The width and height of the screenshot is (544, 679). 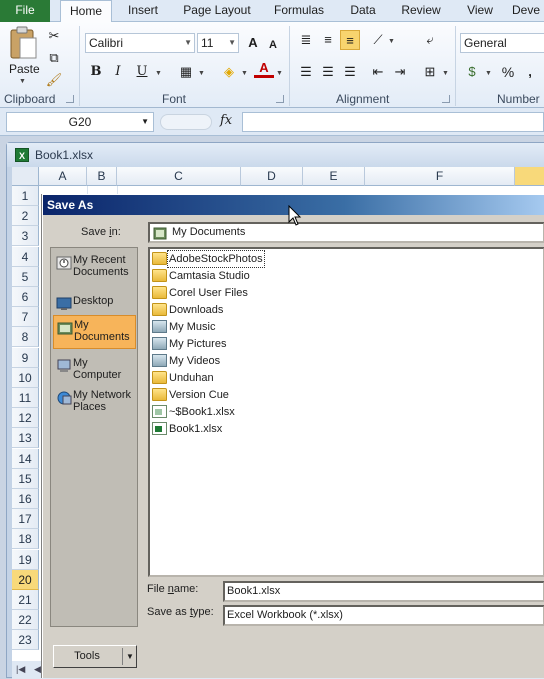 I want to click on place-label: My Network Places, so click(x=102, y=401).